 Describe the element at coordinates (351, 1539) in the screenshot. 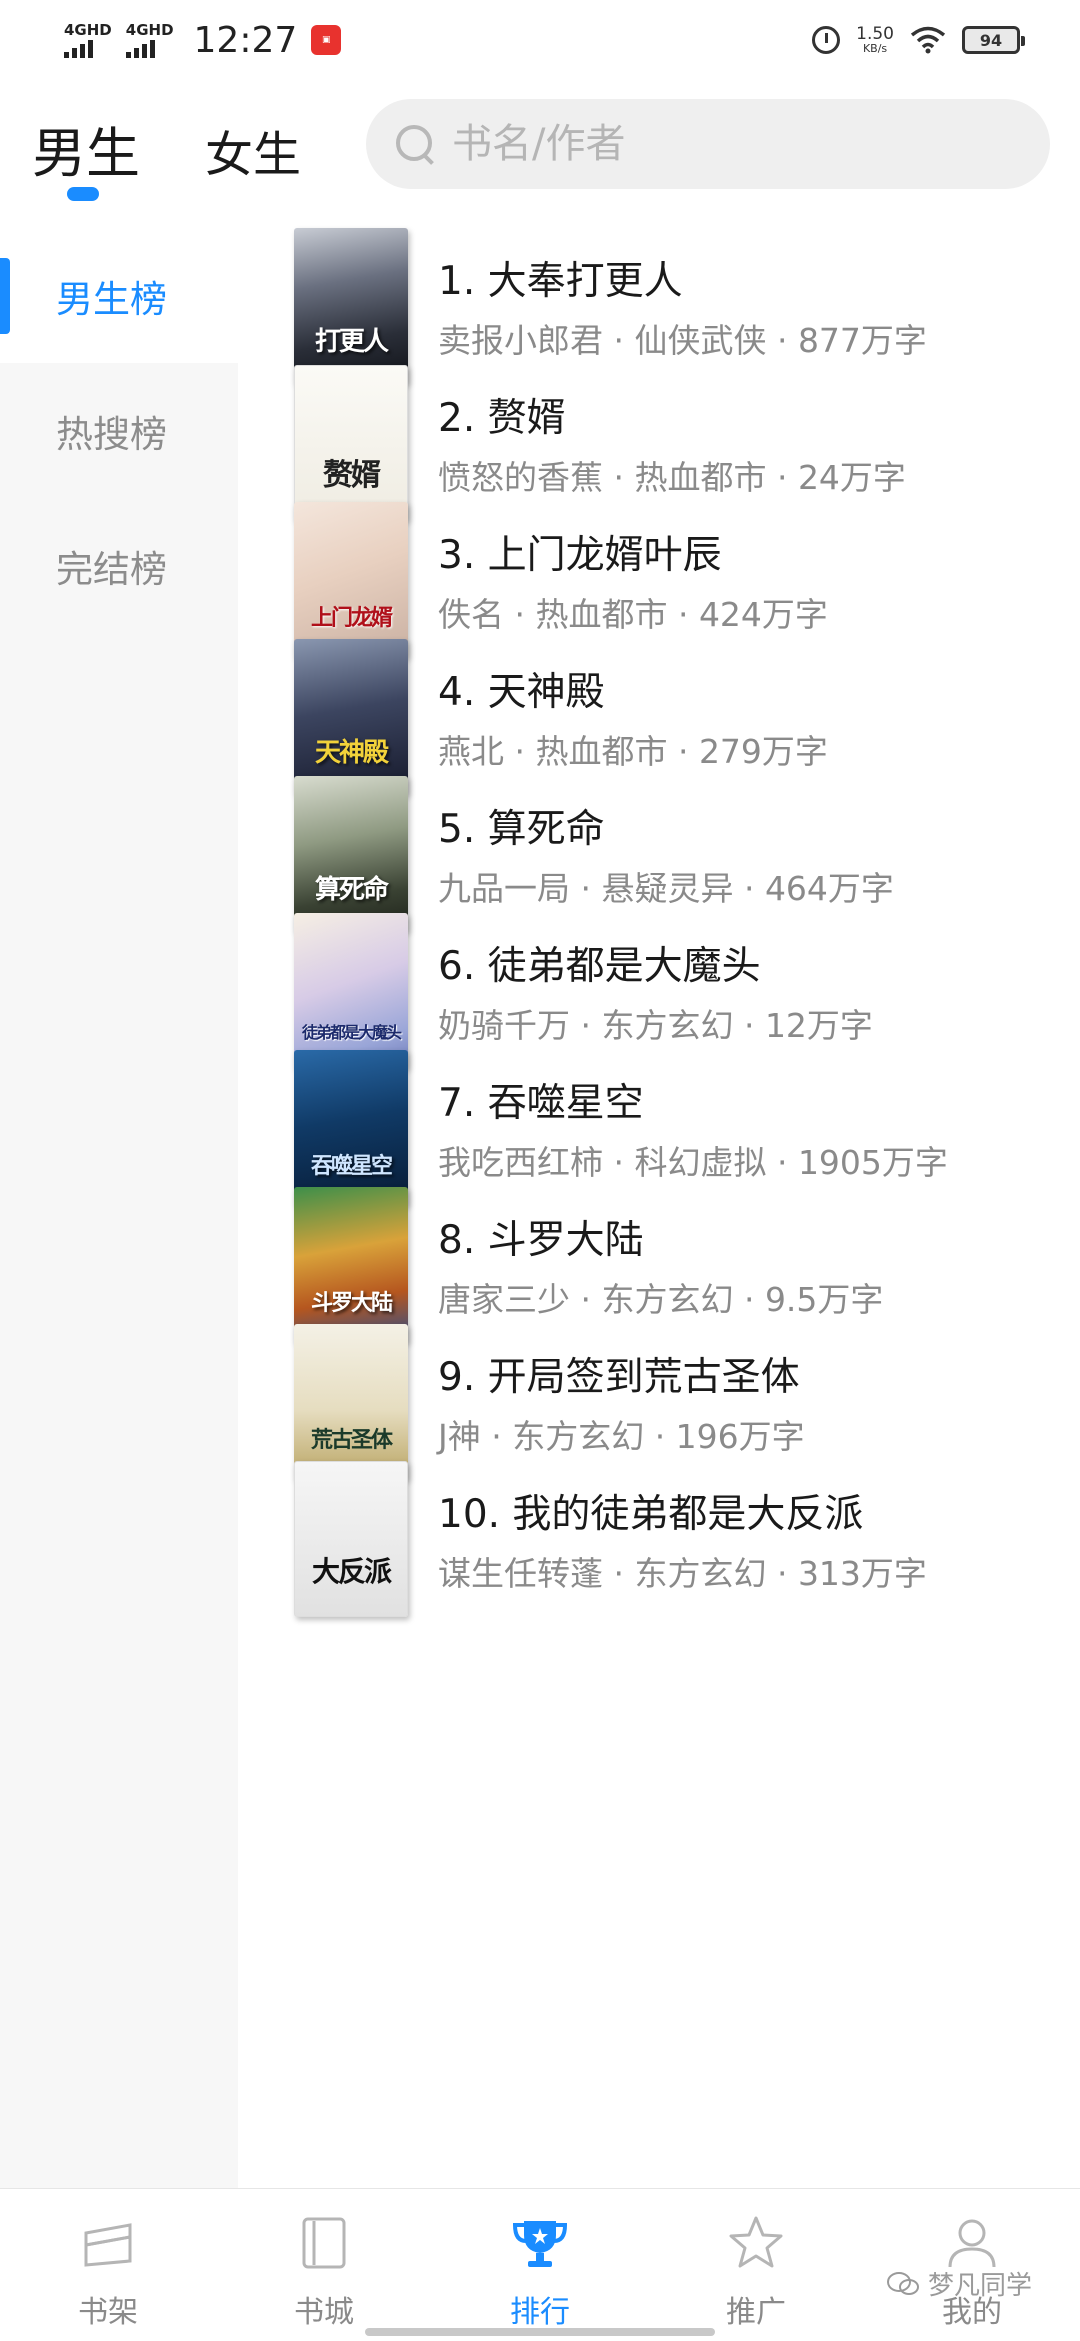

I see `book-cover: 大反派` at that location.